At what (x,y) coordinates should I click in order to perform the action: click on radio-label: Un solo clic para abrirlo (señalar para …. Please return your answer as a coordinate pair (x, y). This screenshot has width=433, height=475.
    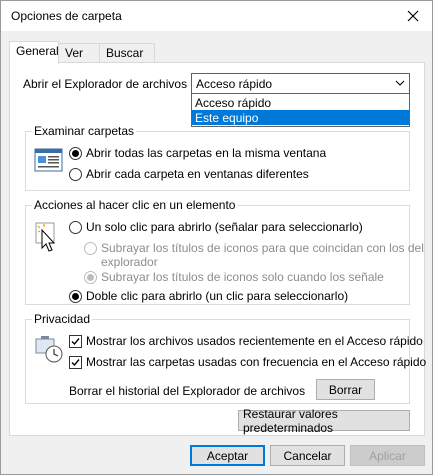
    Looking at the image, I should click on (224, 227).